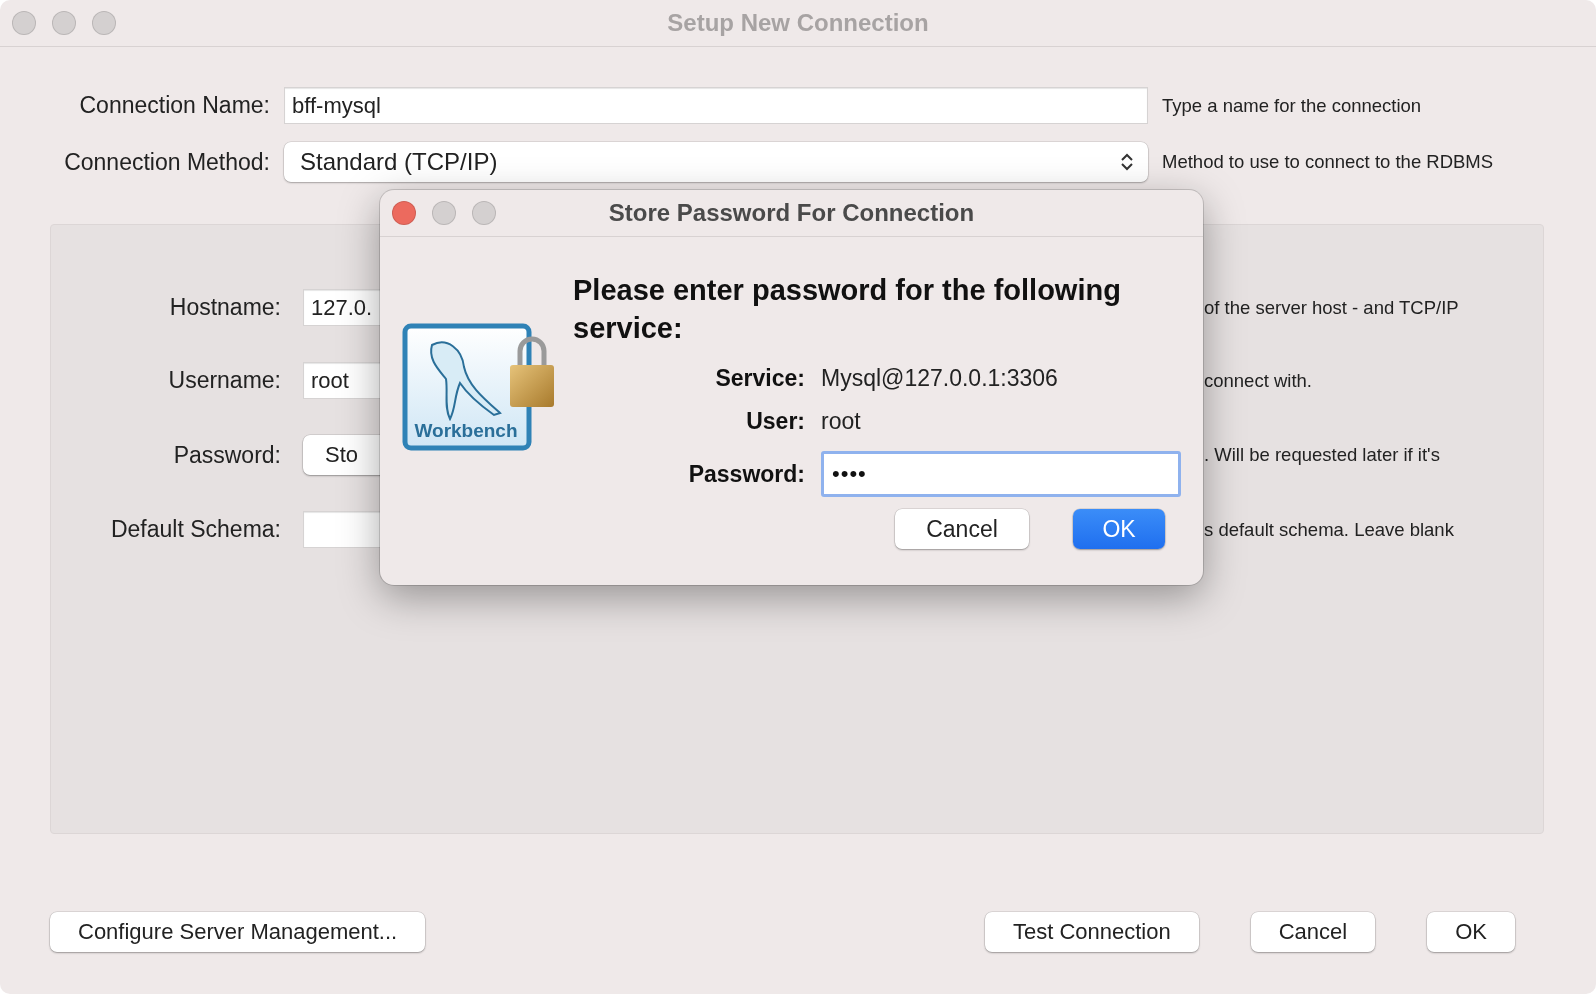 The height and width of the screenshot is (994, 1596). I want to click on field-label: Connection Method:, so click(167, 162).